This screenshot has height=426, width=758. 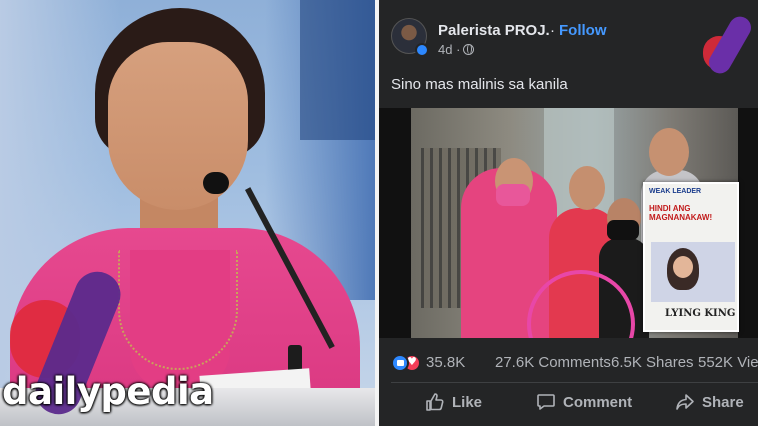 I want to click on dailypedia-wordmark: dailypedia, so click(x=108, y=391).